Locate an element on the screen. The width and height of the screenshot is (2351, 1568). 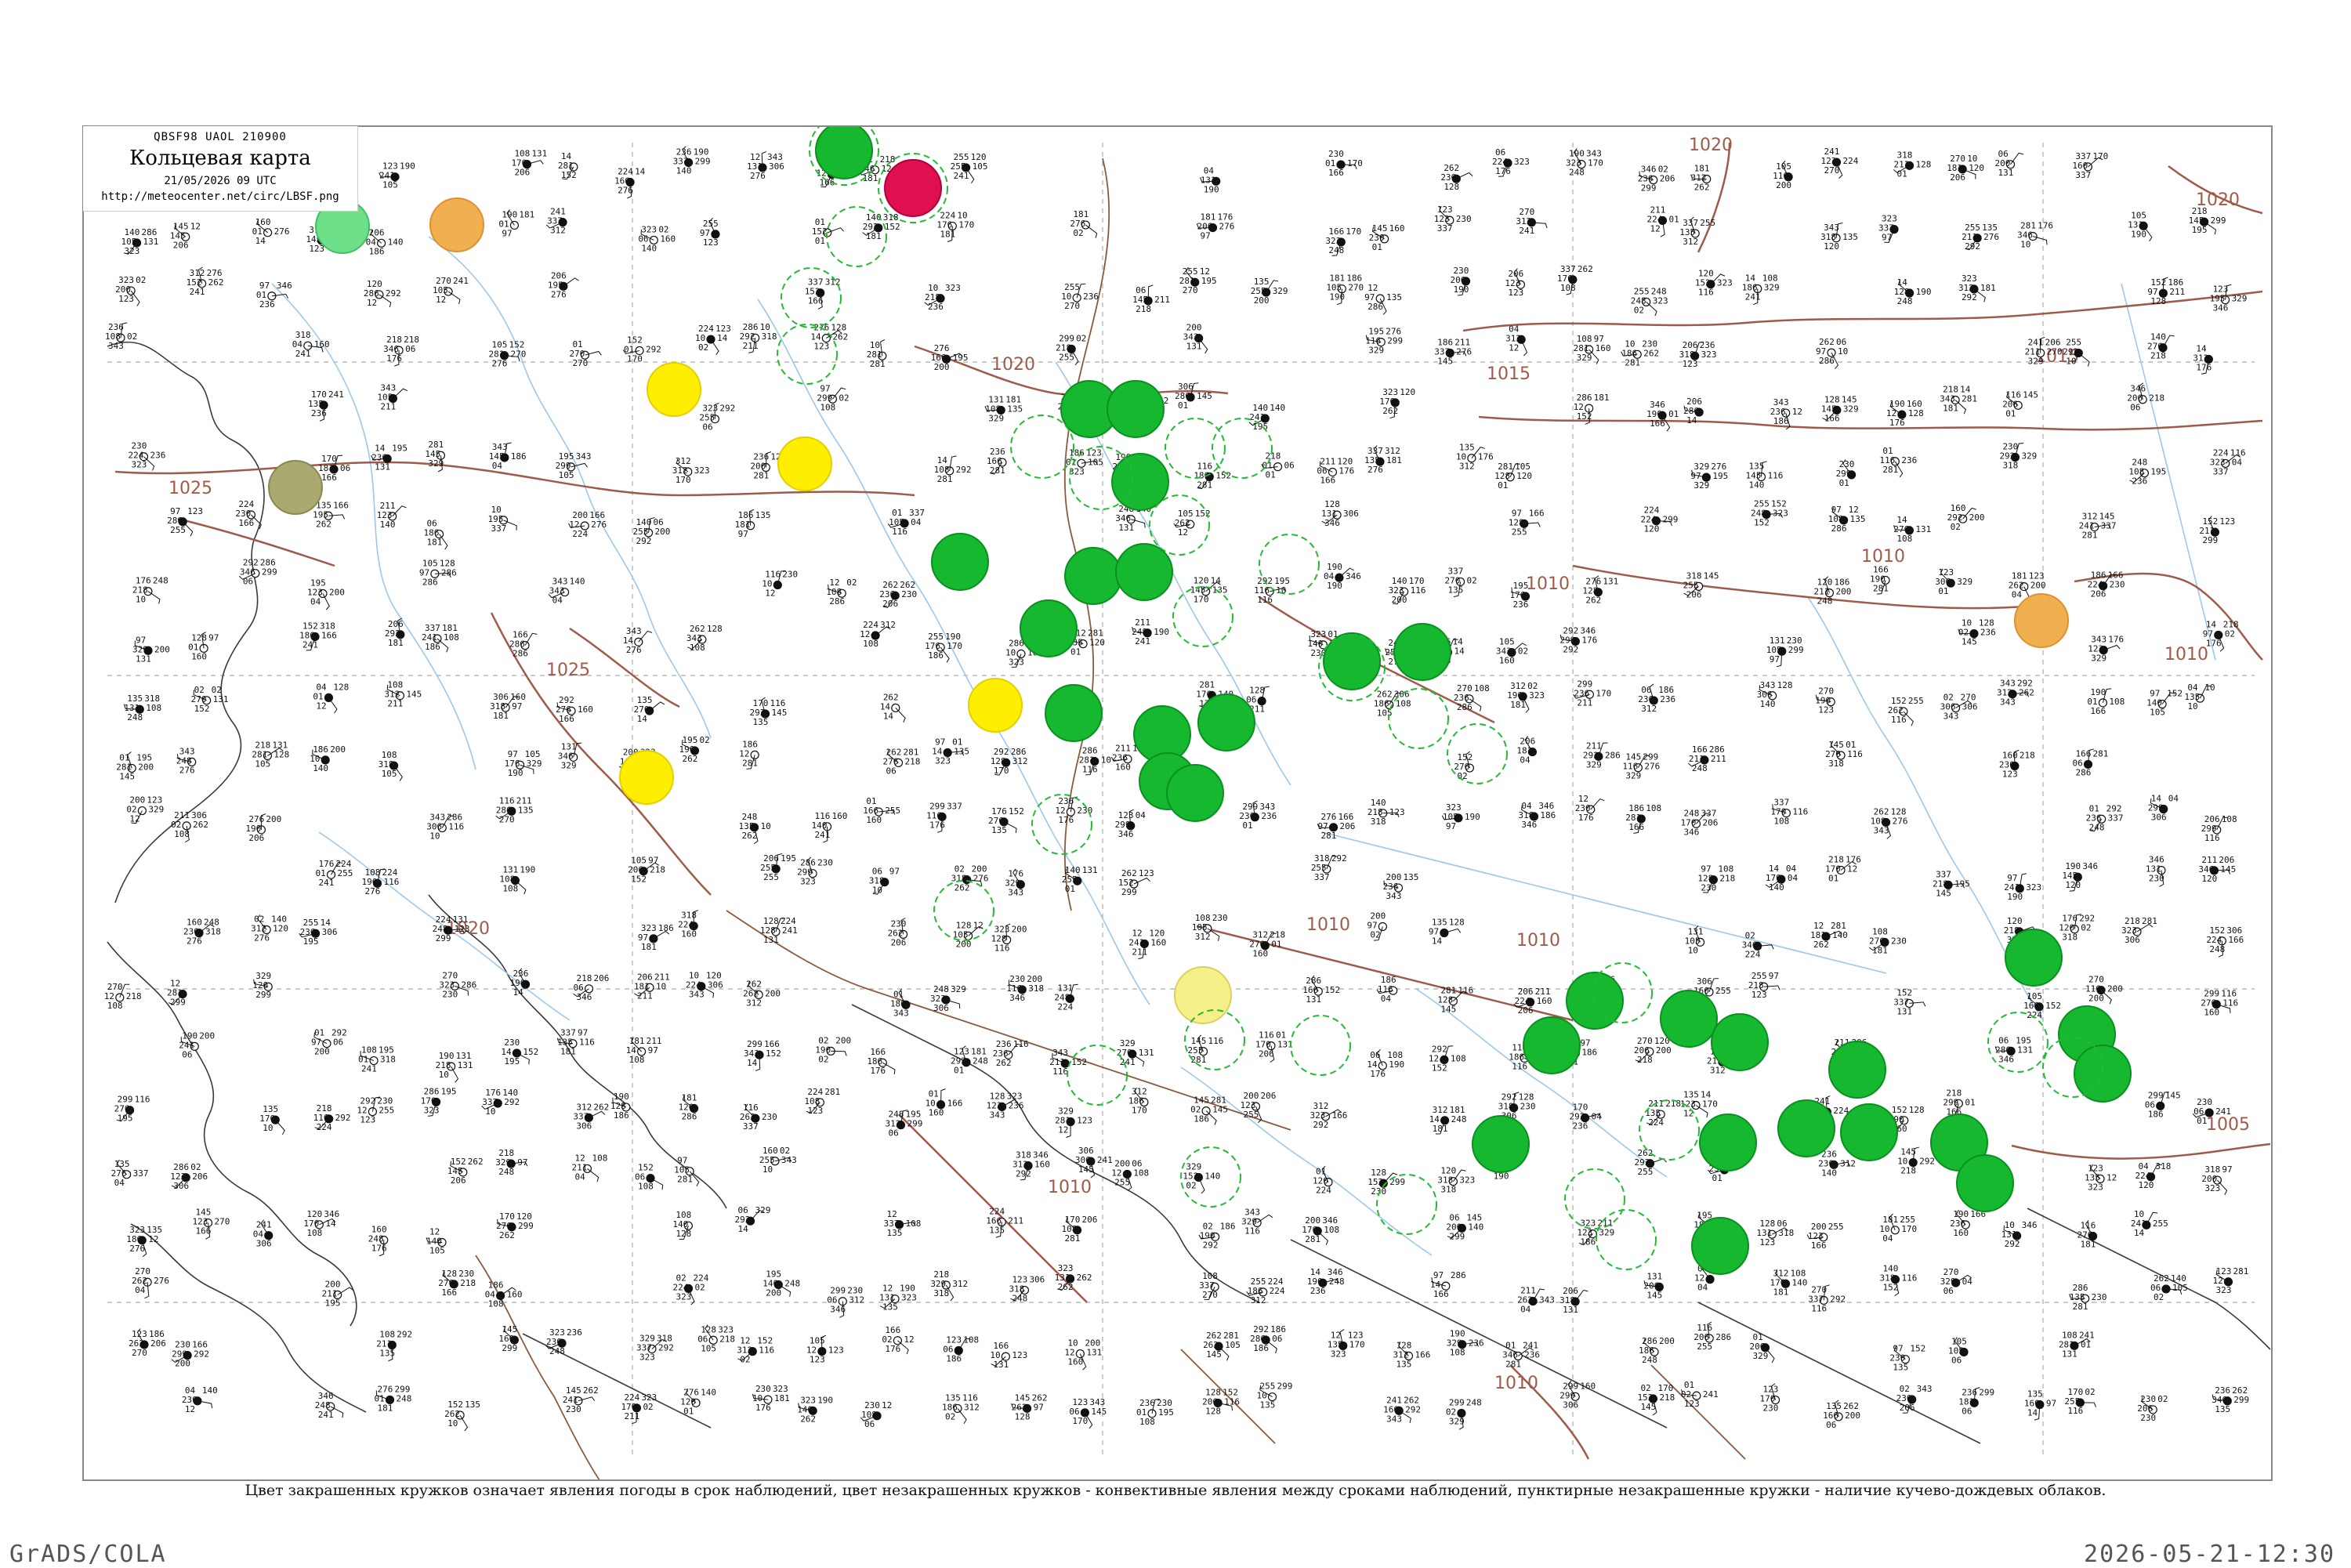
station-model: 041351010 is located at coordinates (2199, 697).